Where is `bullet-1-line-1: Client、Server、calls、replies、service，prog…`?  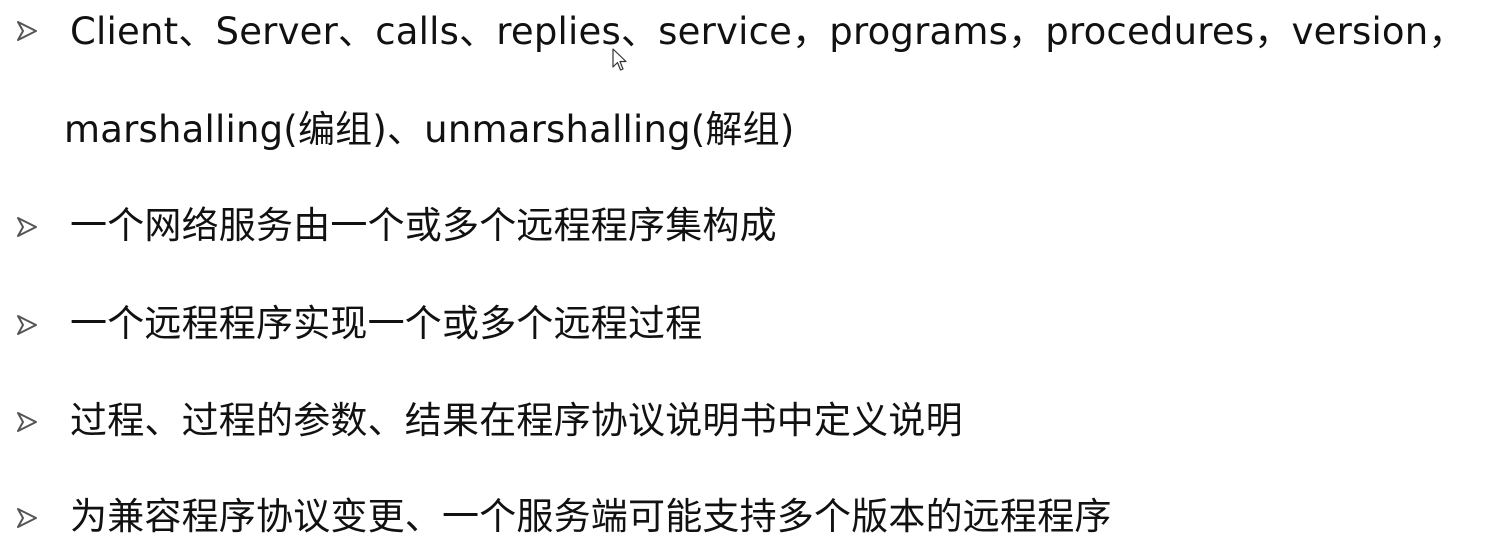
bullet-1-line-1: Client、Server、calls、replies、service，prog… is located at coordinates (768, 31).